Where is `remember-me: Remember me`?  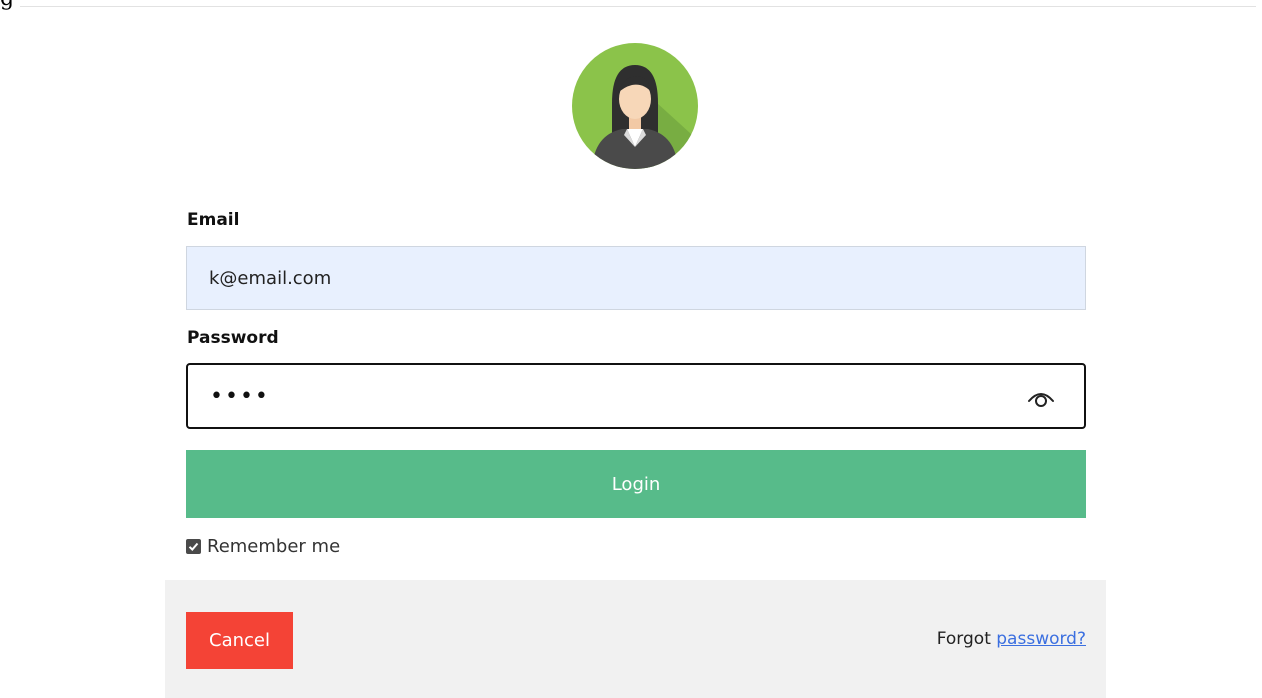 remember-me: Remember me is located at coordinates (263, 546).